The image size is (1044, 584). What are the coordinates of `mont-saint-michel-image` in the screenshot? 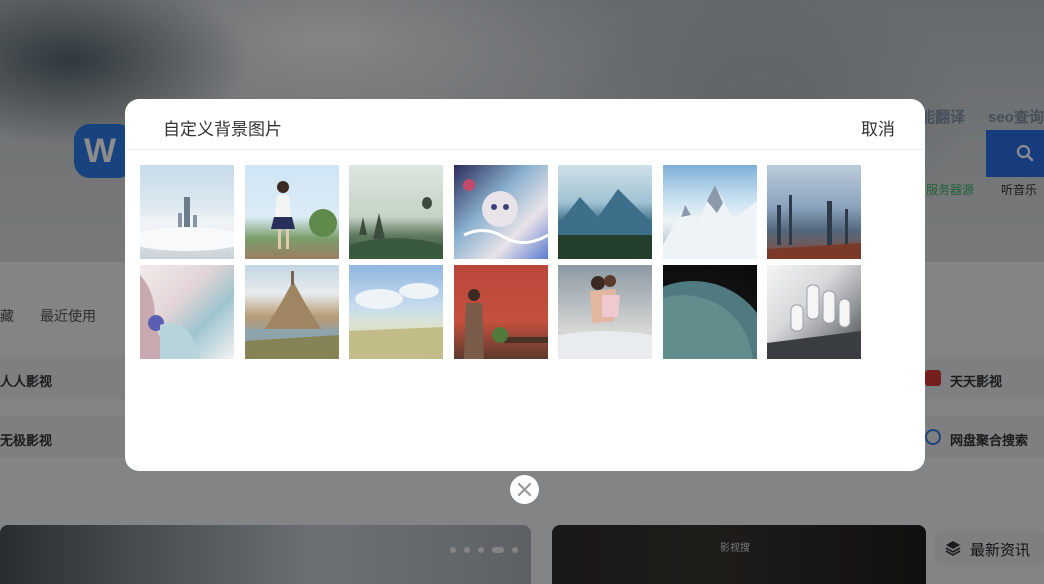 It's located at (291, 312).